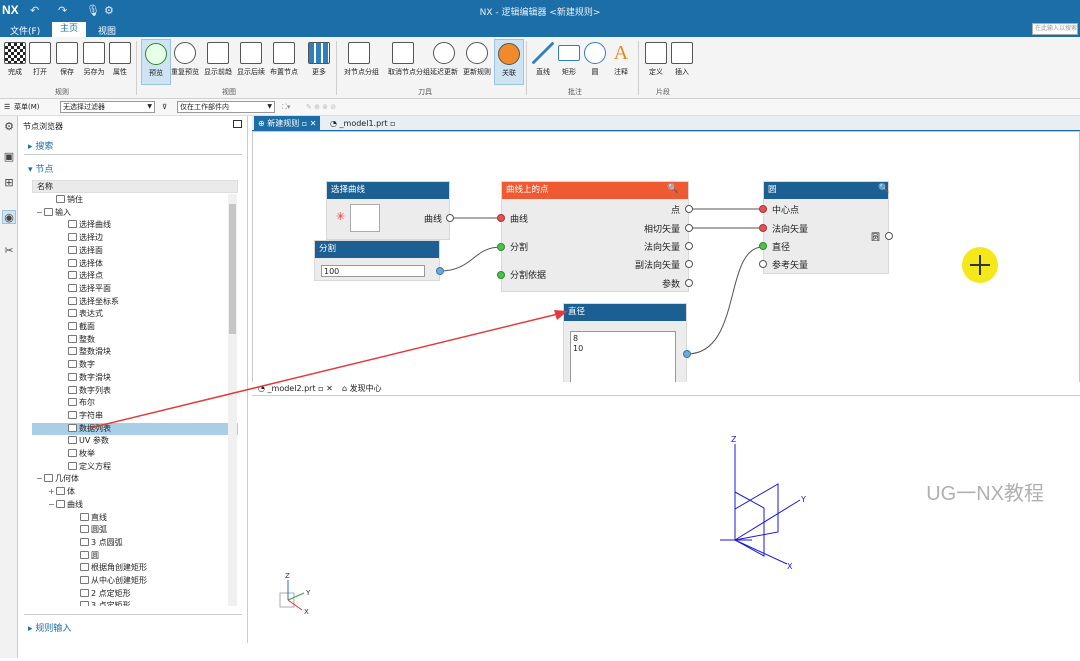 This screenshot has width=1080, height=661. Describe the element at coordinates (107, 107) in the screenshot. I see `selection-filter-select: 无选择过滤器 ▼` at that location.